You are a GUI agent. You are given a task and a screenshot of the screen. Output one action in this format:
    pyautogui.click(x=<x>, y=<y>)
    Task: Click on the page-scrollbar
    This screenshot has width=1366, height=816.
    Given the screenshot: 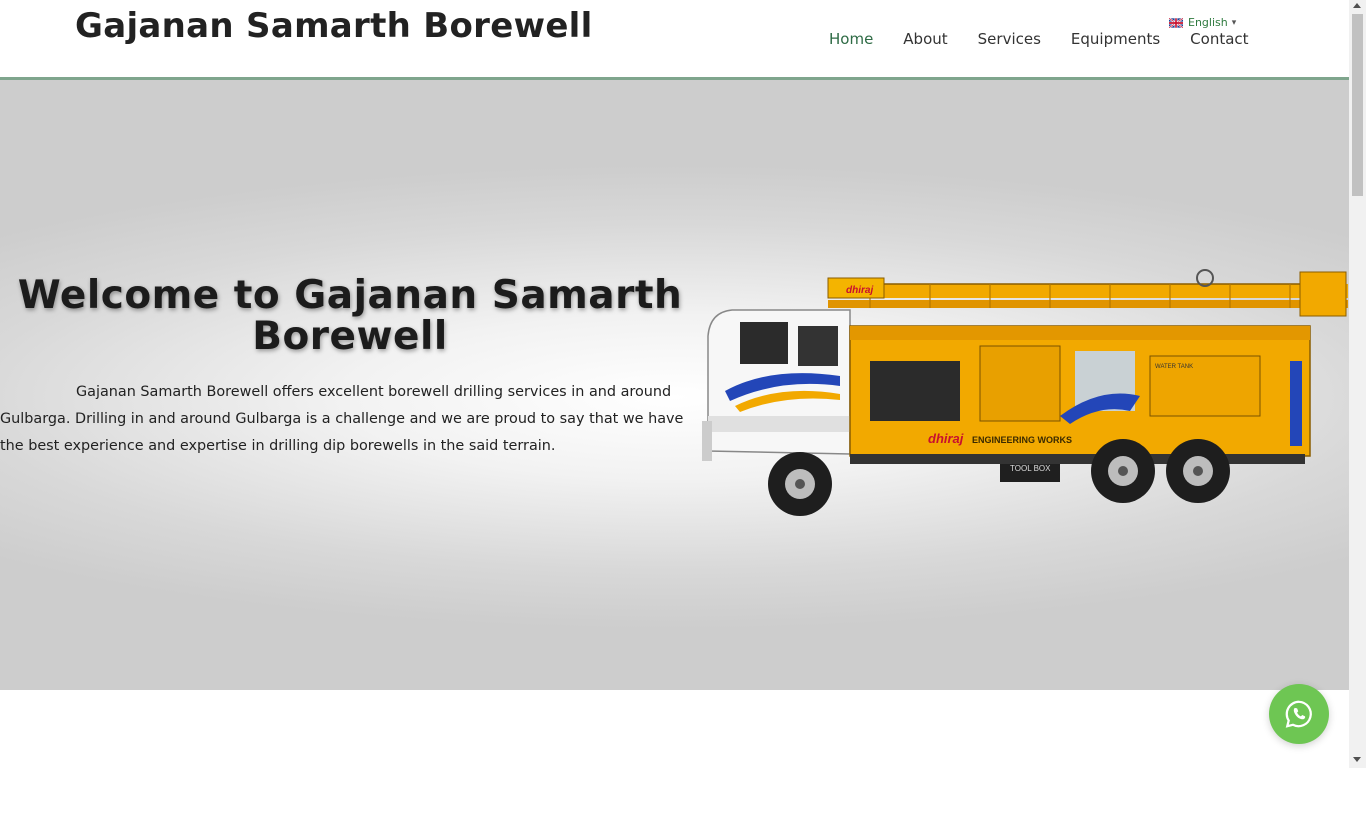 What is the action you would take?
    pyautogui.click(x=1357, y=384)
    